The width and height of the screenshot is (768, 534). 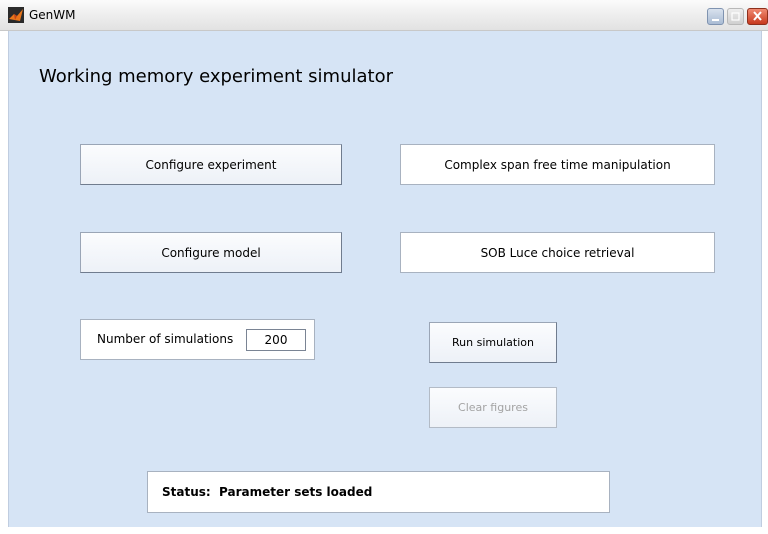 I want to click on maximize-icon, so click(x=735, y=16).